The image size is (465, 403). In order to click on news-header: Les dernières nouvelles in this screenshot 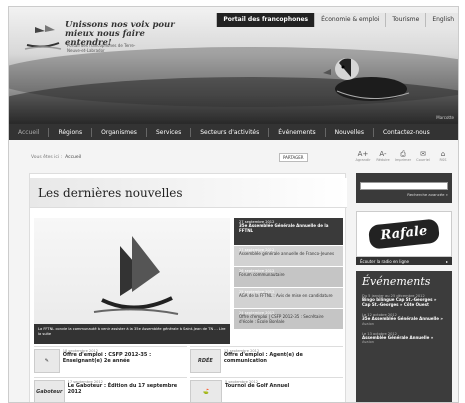, I will do `click(188, 193)`.